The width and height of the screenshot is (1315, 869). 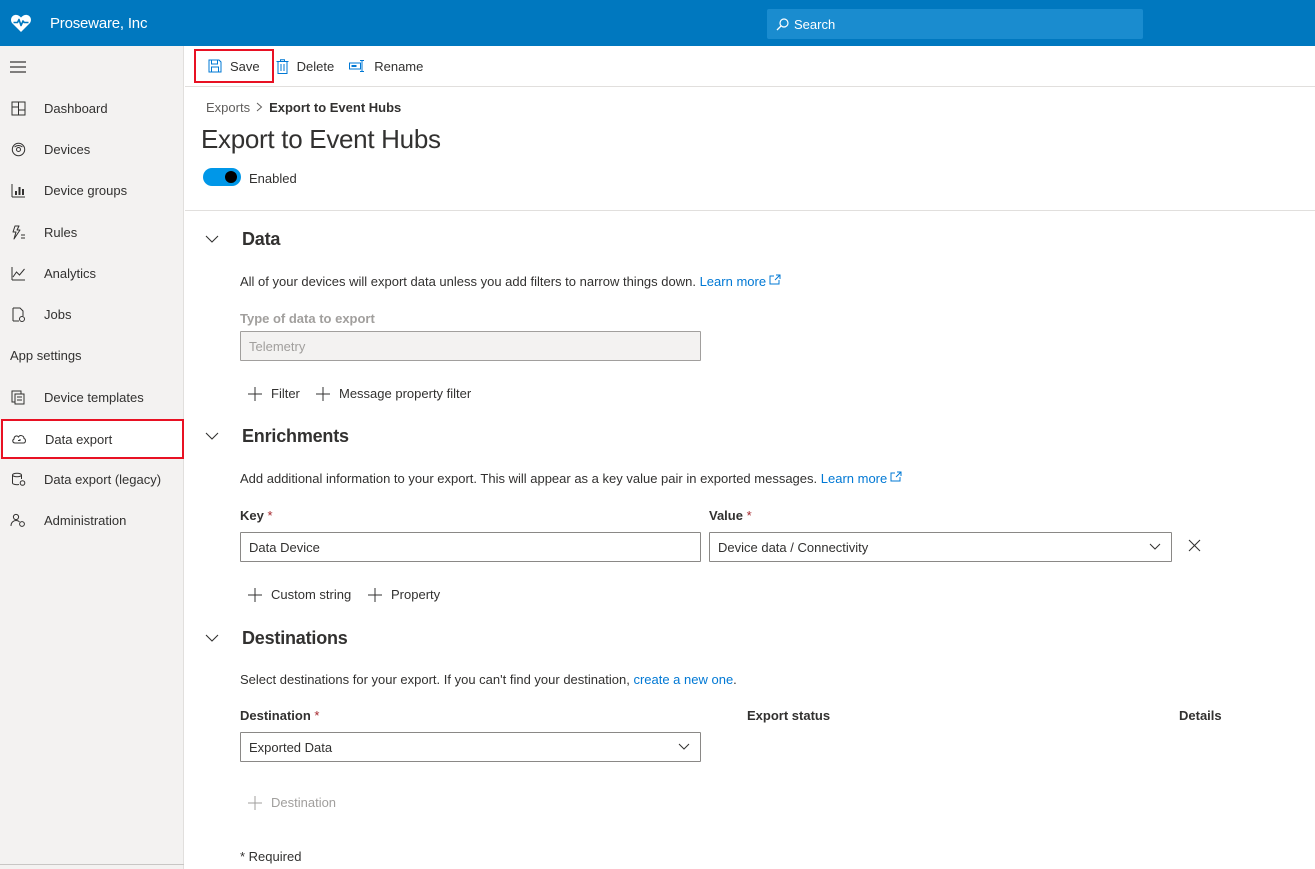 I want to click on search-icon, so click(x=782, y=23).